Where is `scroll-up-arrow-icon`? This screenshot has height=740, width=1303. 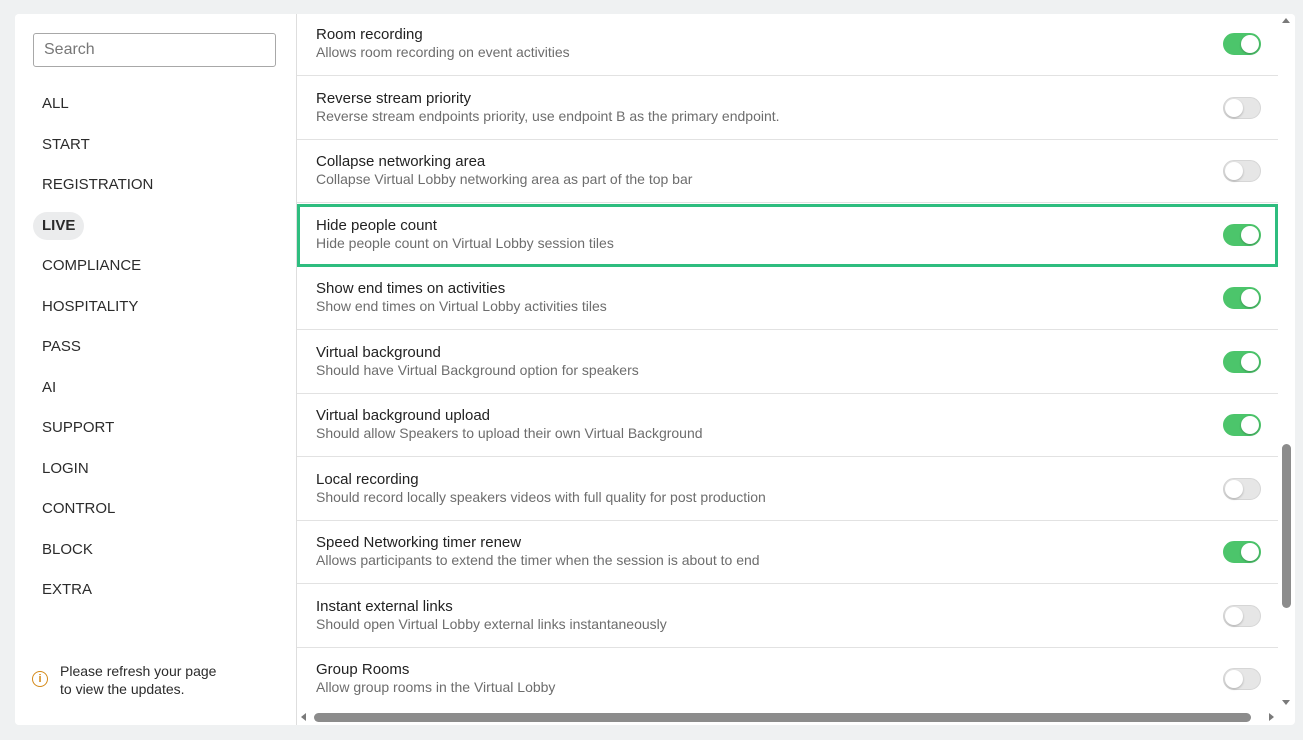 scroll-up-arrow-icon is located at coordinates (1286, 20).